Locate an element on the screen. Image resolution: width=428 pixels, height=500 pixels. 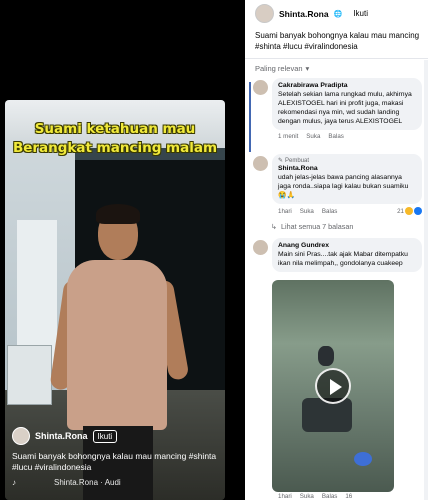
video-audio-label: Shinta.Rona · Audi is located at coordinates (87, 482).